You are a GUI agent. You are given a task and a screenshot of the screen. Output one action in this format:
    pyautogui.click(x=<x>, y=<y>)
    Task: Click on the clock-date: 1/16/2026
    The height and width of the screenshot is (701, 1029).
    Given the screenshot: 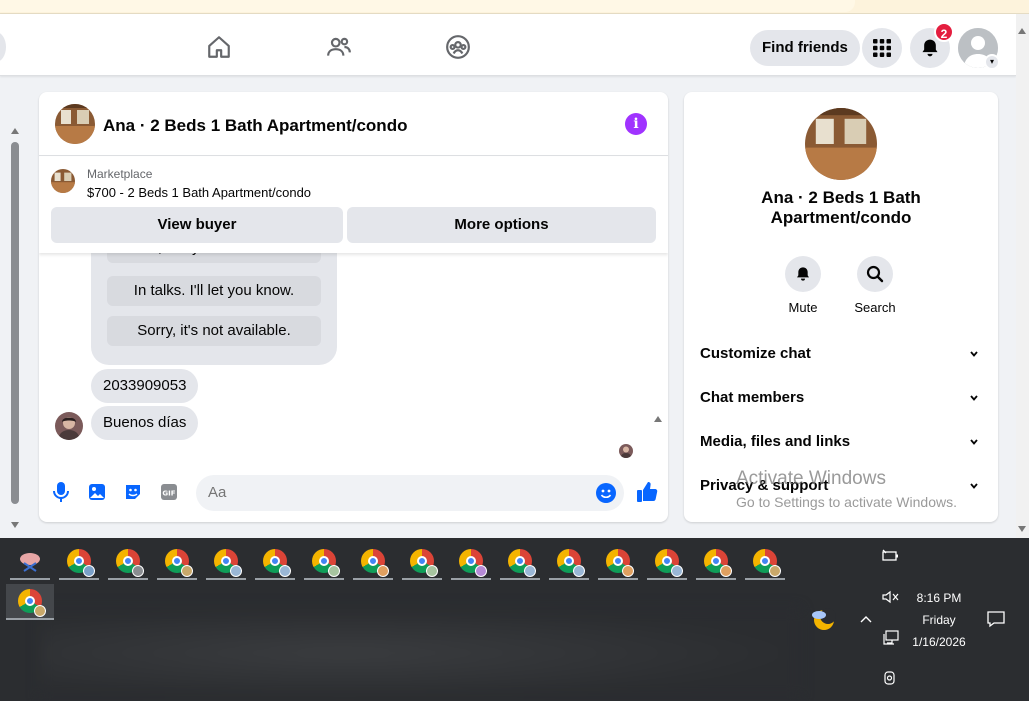 What is the action you would take?
    pyautogui.click(x=939, y=642)
    